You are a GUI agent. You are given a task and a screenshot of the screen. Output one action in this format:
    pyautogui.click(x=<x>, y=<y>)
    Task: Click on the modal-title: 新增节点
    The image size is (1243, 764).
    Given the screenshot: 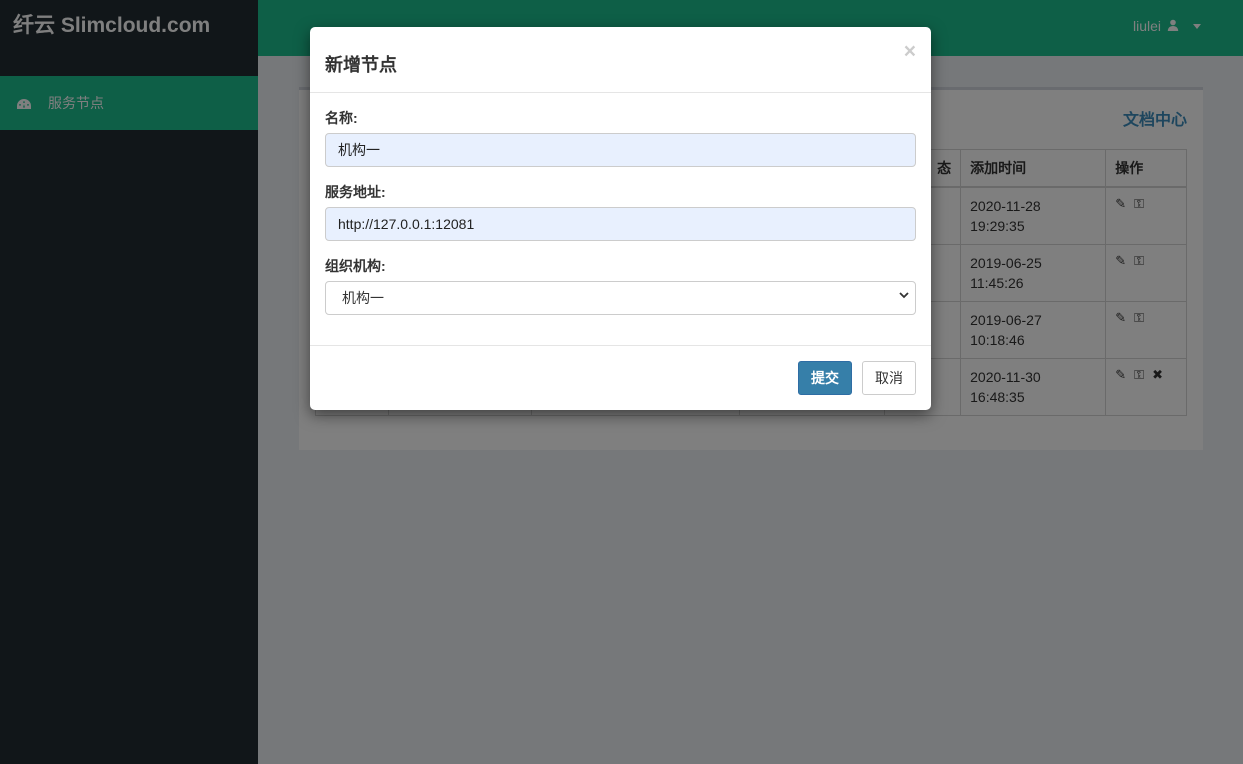 What is the action you would take?
    pyautogui.click(x=361, y=65)
    